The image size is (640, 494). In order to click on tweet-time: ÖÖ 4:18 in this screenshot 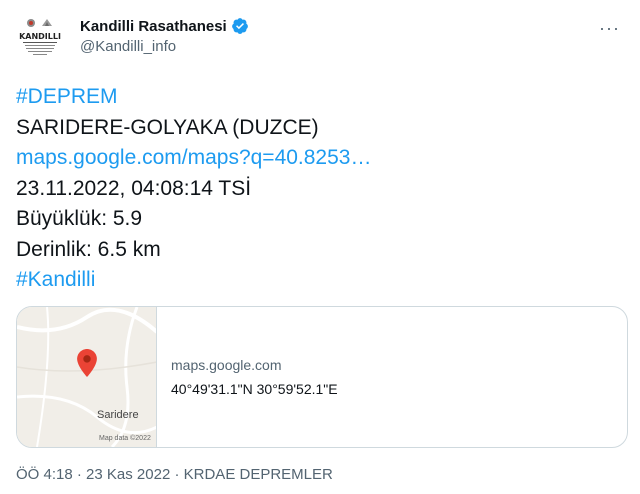, I will do `click(44, 474)`.